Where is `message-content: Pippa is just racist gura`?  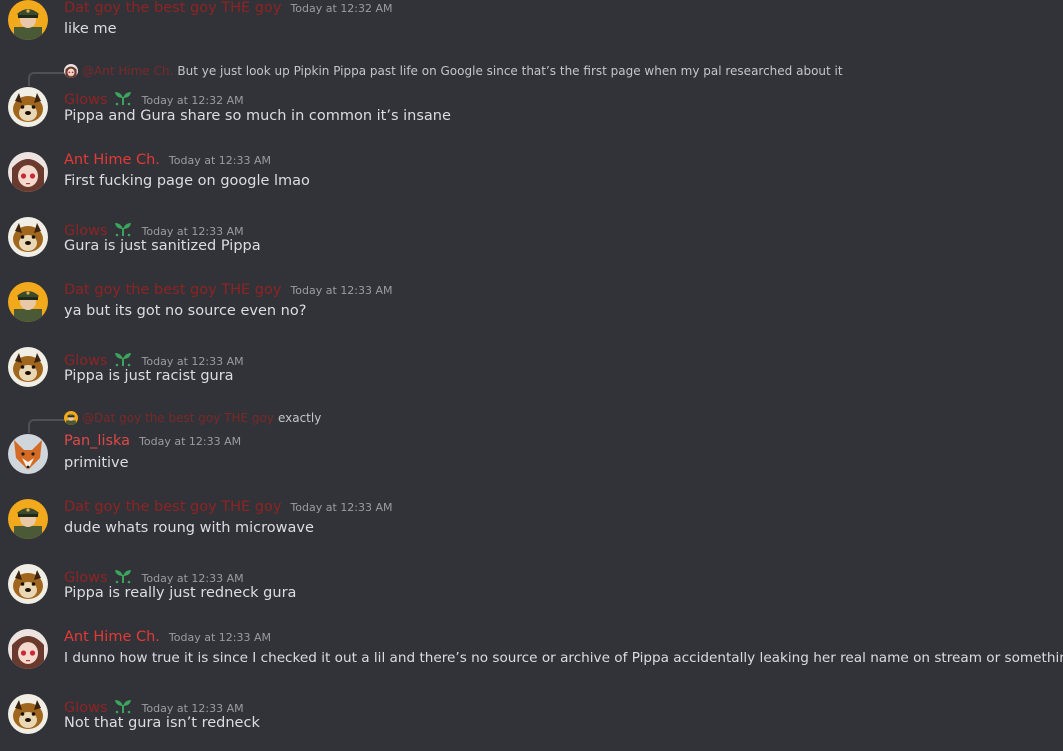 message-content: Pippa is just racist gura is located at coordinates (149, 376).